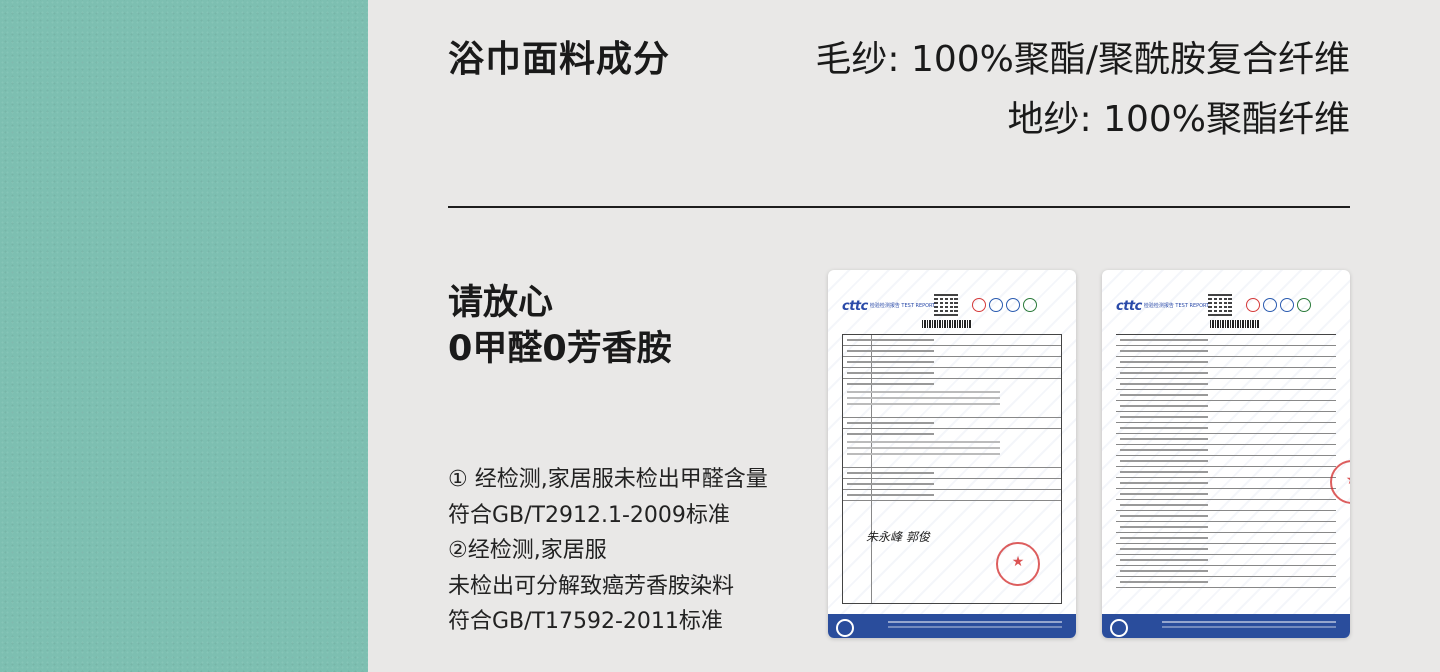 The image size is (1440, 672). Describe the element at coordinates (527, 550) in the screenshot. I see `note-line: ②经检测,家居服` at that location.